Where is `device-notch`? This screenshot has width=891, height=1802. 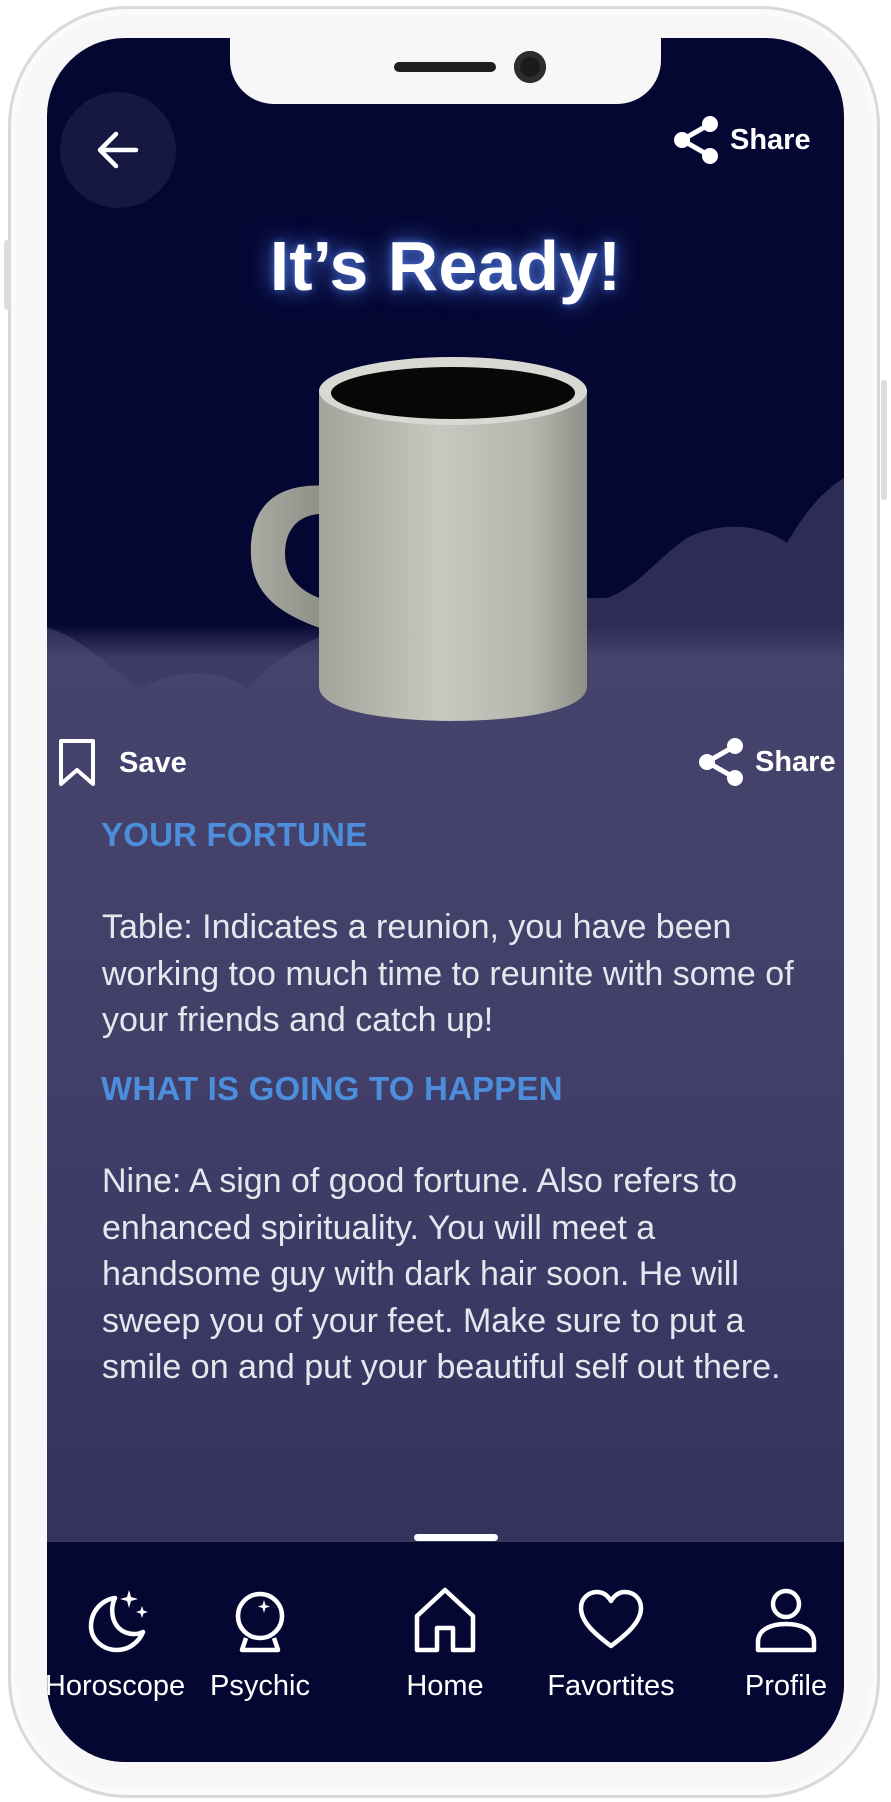 device-notch is located at coordinates (445, 71).